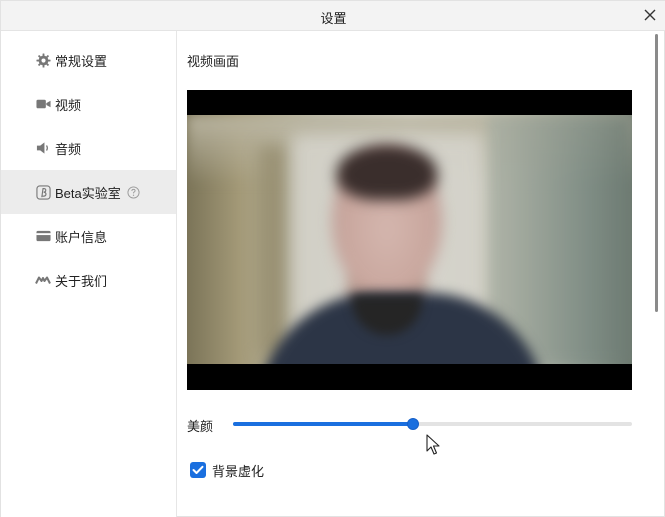 This screenshot has height=517, width=665. What do you see at coordinates (68, 149) in the screenshot?
I see `sidebar-item-label: 音频` at bounding box center [68, 149].